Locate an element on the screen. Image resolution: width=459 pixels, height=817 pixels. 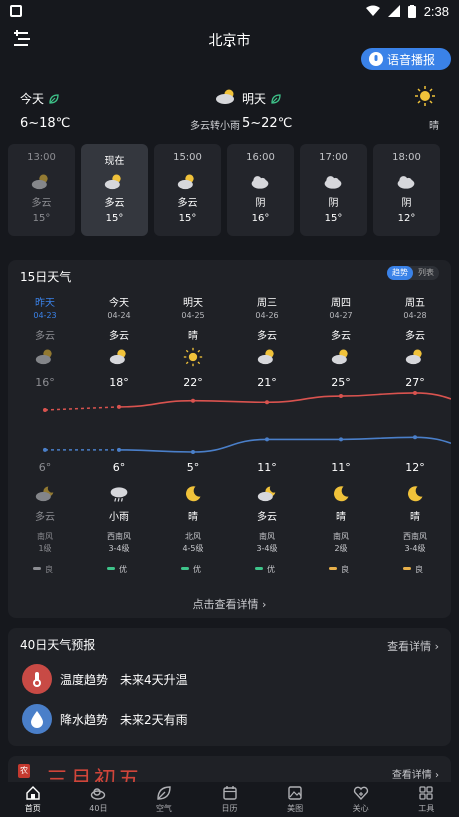
wind-level: 1级 is located at coordinates (44, 548).